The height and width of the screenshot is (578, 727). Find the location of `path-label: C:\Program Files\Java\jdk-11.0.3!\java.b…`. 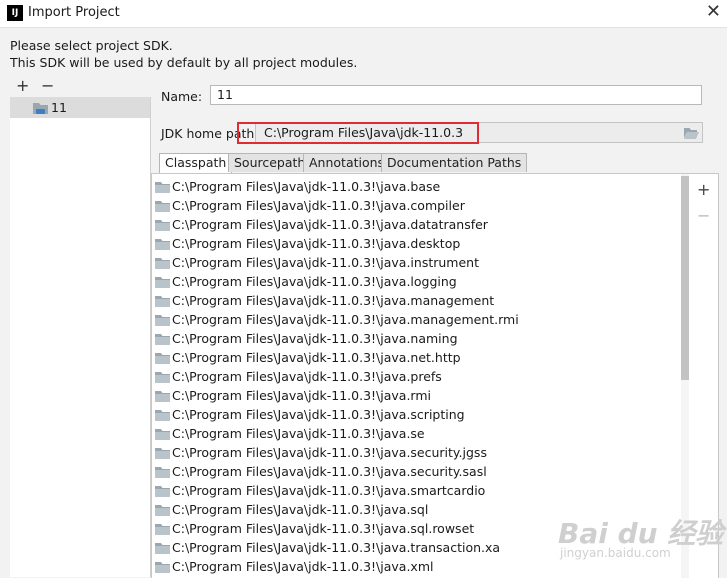

path-label: C:\Program Files\Java\jdk-11.0.3!\java.b… is located at coordinates (306, 186).